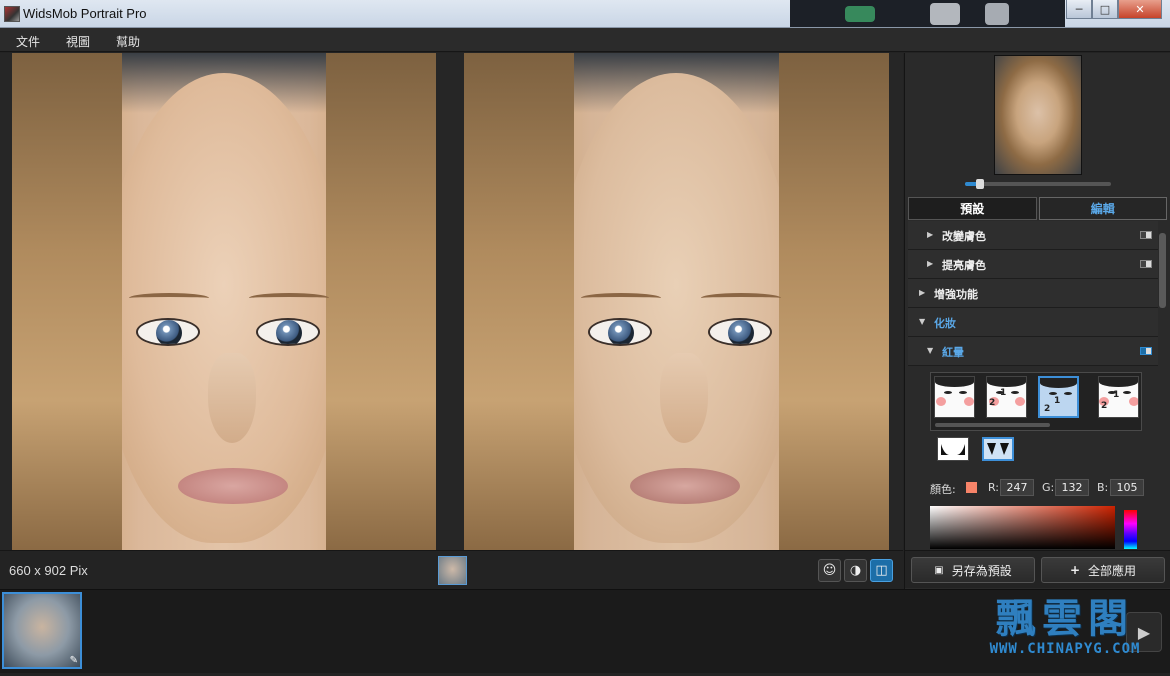 Image resolution: width=1170 pixels, height=676 pixels. Describe the element at coordinates (42, 630) in the screenshot. I see `filmstrip-thumbnail: ✎` at that location.